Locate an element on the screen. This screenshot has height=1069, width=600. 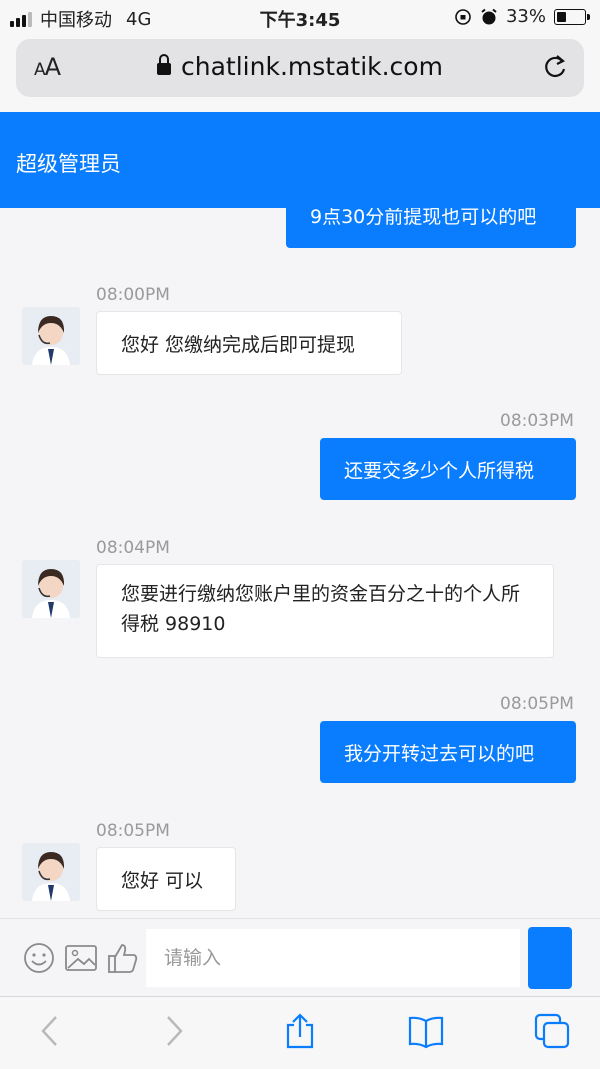
lock-icon is located at coordinates (164, 64).